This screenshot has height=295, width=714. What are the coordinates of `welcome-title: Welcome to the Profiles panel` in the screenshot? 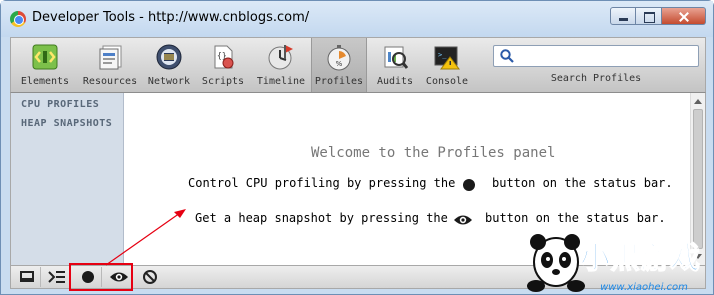 It's located at (433, 153).